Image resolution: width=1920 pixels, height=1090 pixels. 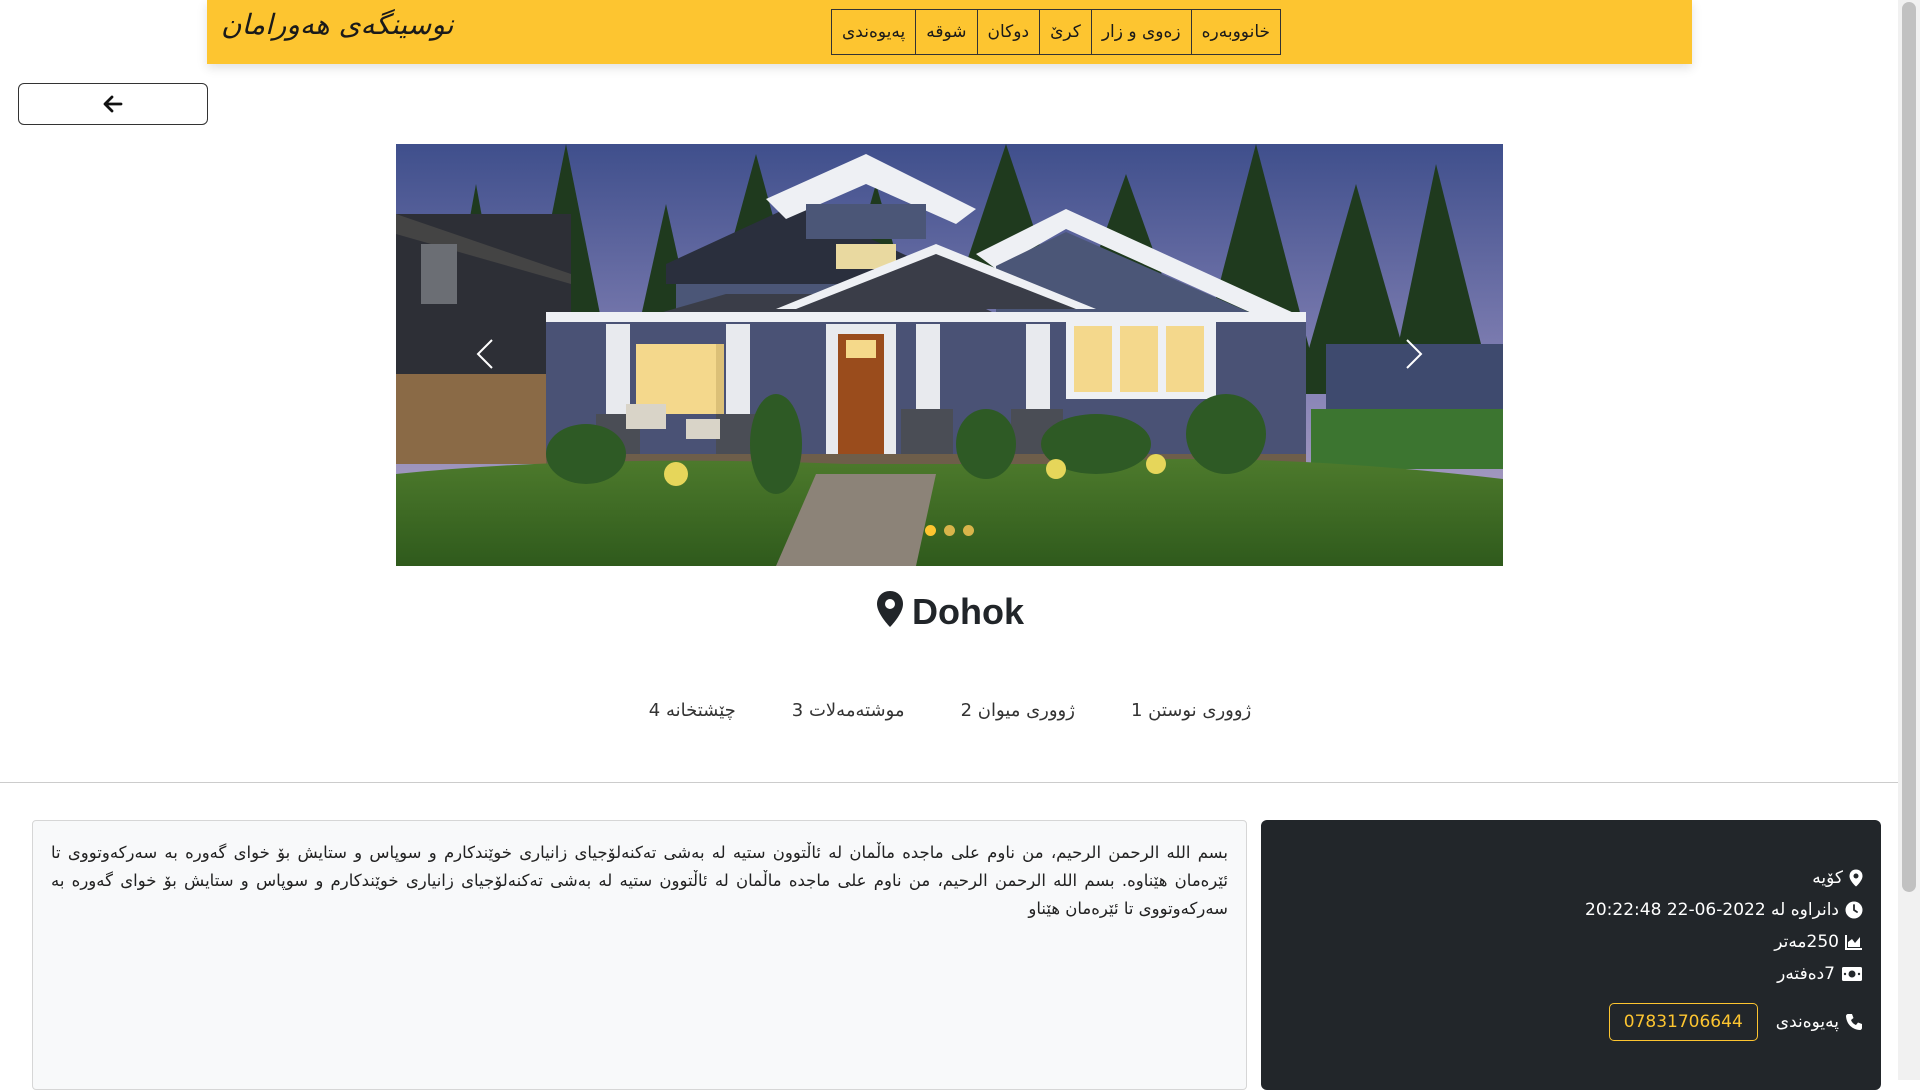 What do you see at coordinates (1806, 974) in the screenshot?
I see `info-deed: 7دەفتەر` at bounding box center [1806, 974].